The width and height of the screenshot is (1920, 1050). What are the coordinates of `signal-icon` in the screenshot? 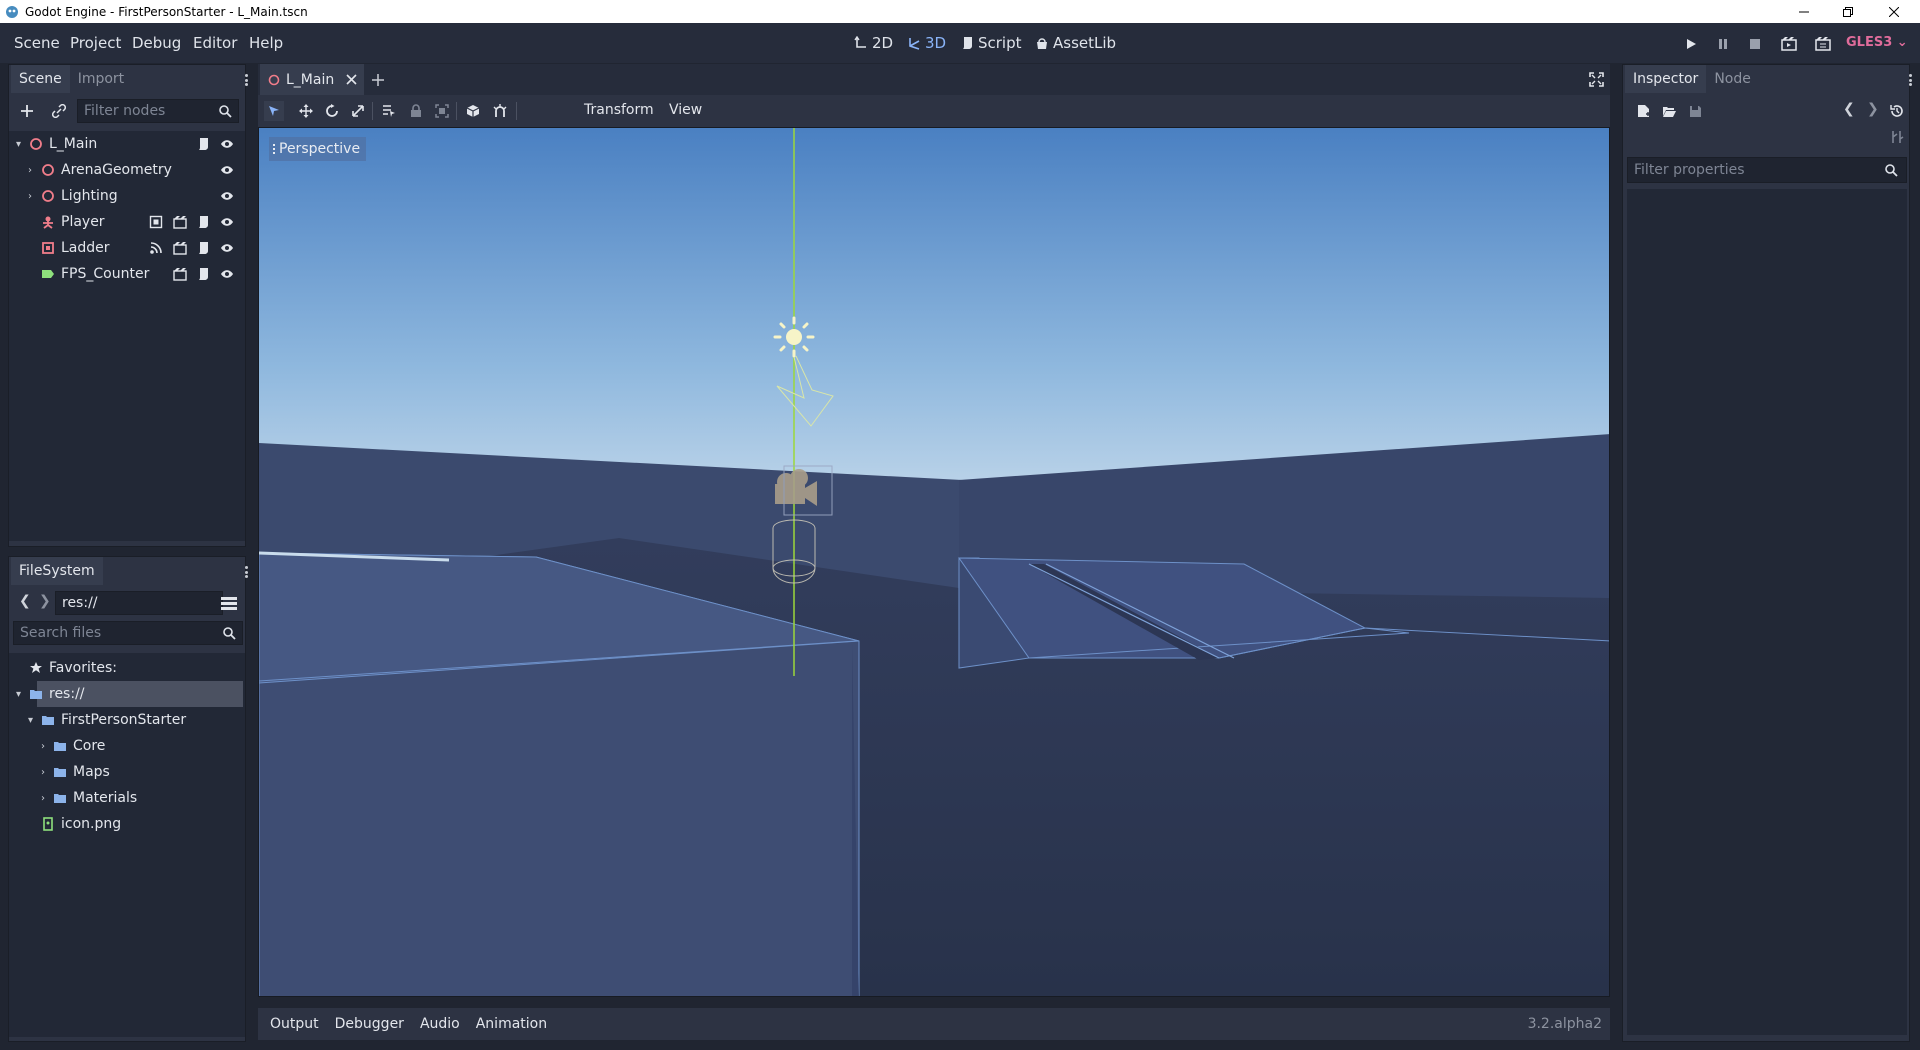 It's located at (156, 248).